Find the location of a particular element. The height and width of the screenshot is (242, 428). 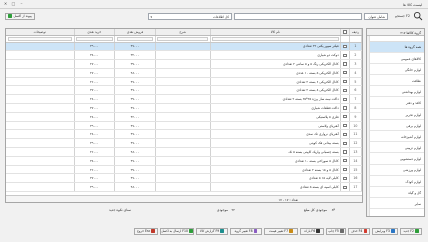

cell-name: کانال الکتریکی ۵ بسته ۱۰ عددی is located at coordinates (276, 73).